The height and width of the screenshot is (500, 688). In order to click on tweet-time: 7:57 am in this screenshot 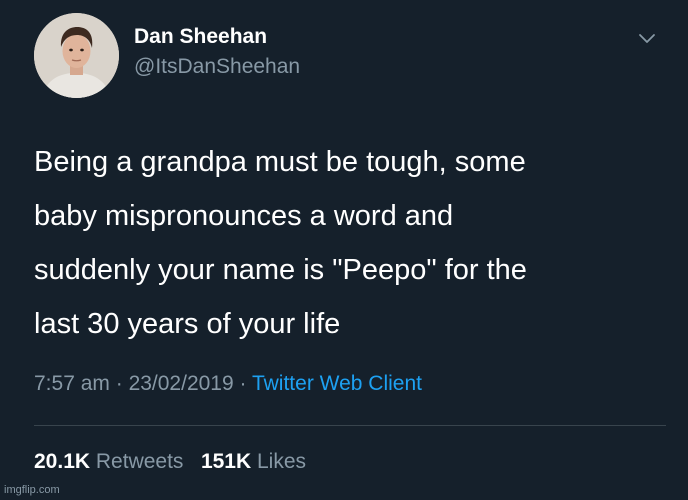, I will do `click(72, 383)`.